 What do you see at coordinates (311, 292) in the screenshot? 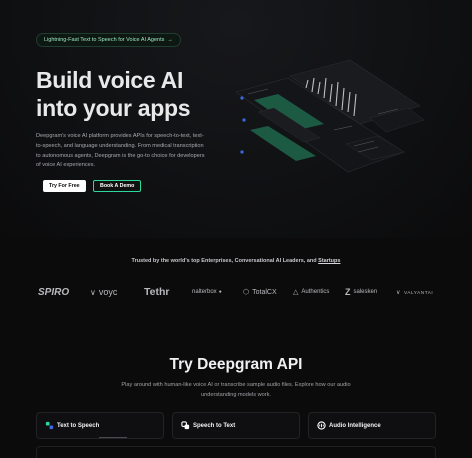
I see `logo-authentics: △ Authentics` at bounding box center [311, 292].